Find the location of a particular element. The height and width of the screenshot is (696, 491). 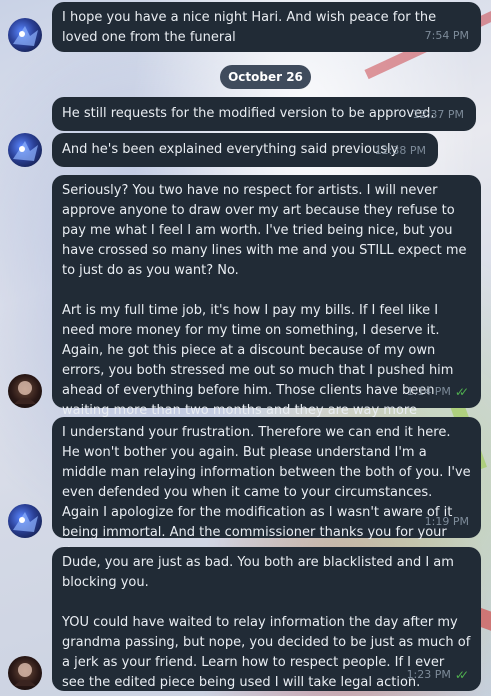

message-meta: 1:19 PM is located at coordinates (447, 522).